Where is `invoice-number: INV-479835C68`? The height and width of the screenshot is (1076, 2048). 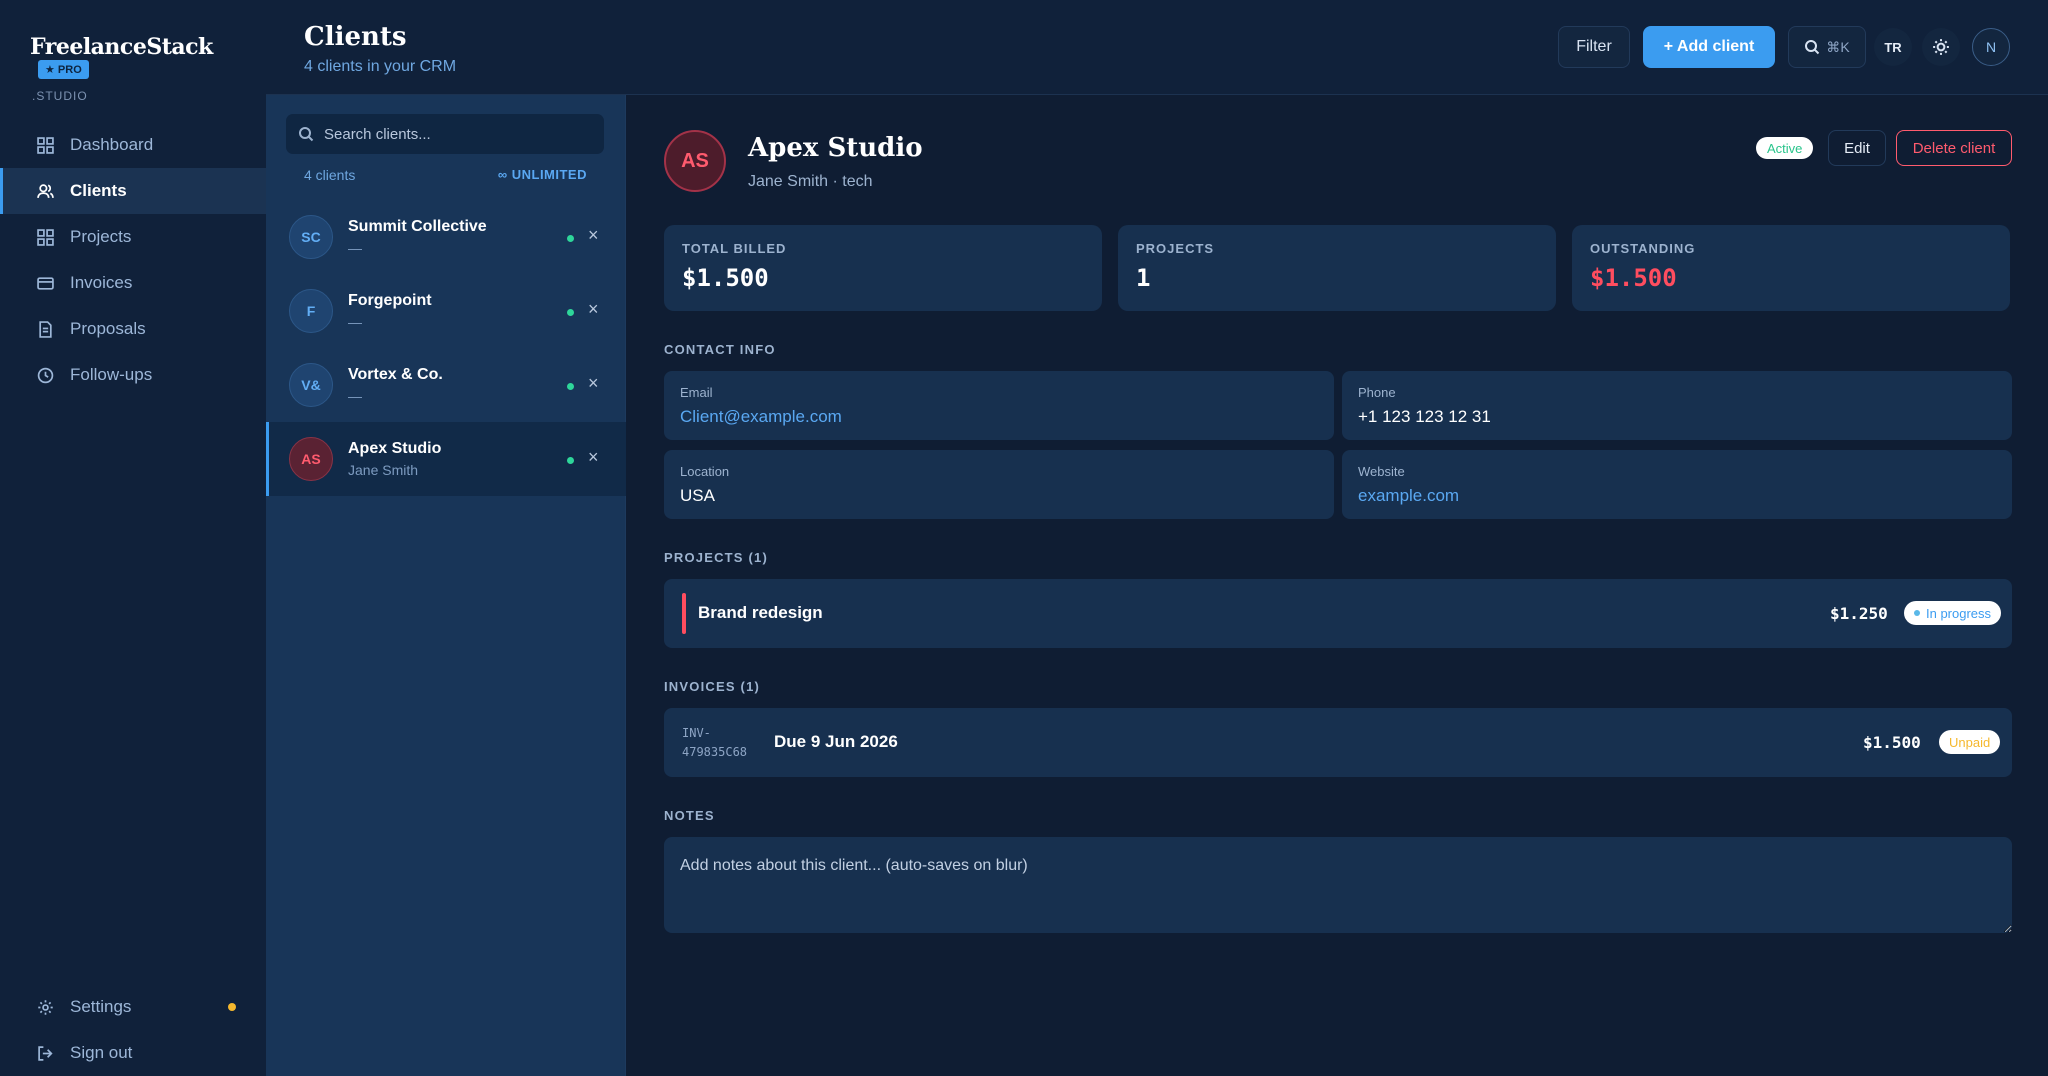
invoice-number: INV-479835C68 is located at coordinates (715, 742).